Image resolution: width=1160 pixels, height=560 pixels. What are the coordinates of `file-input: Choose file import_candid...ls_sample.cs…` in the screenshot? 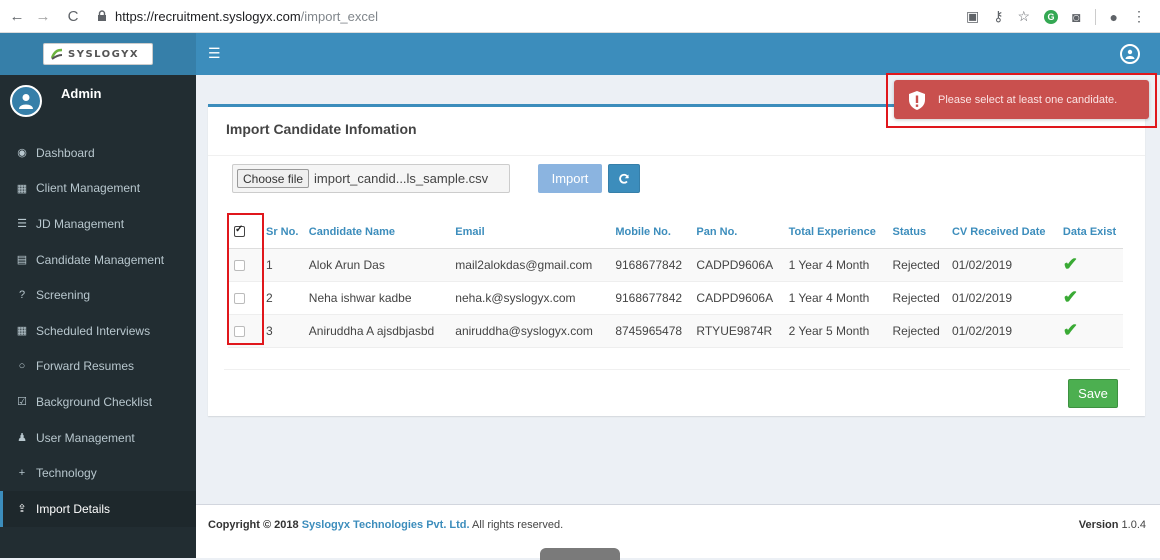 It's located at (371, 178).